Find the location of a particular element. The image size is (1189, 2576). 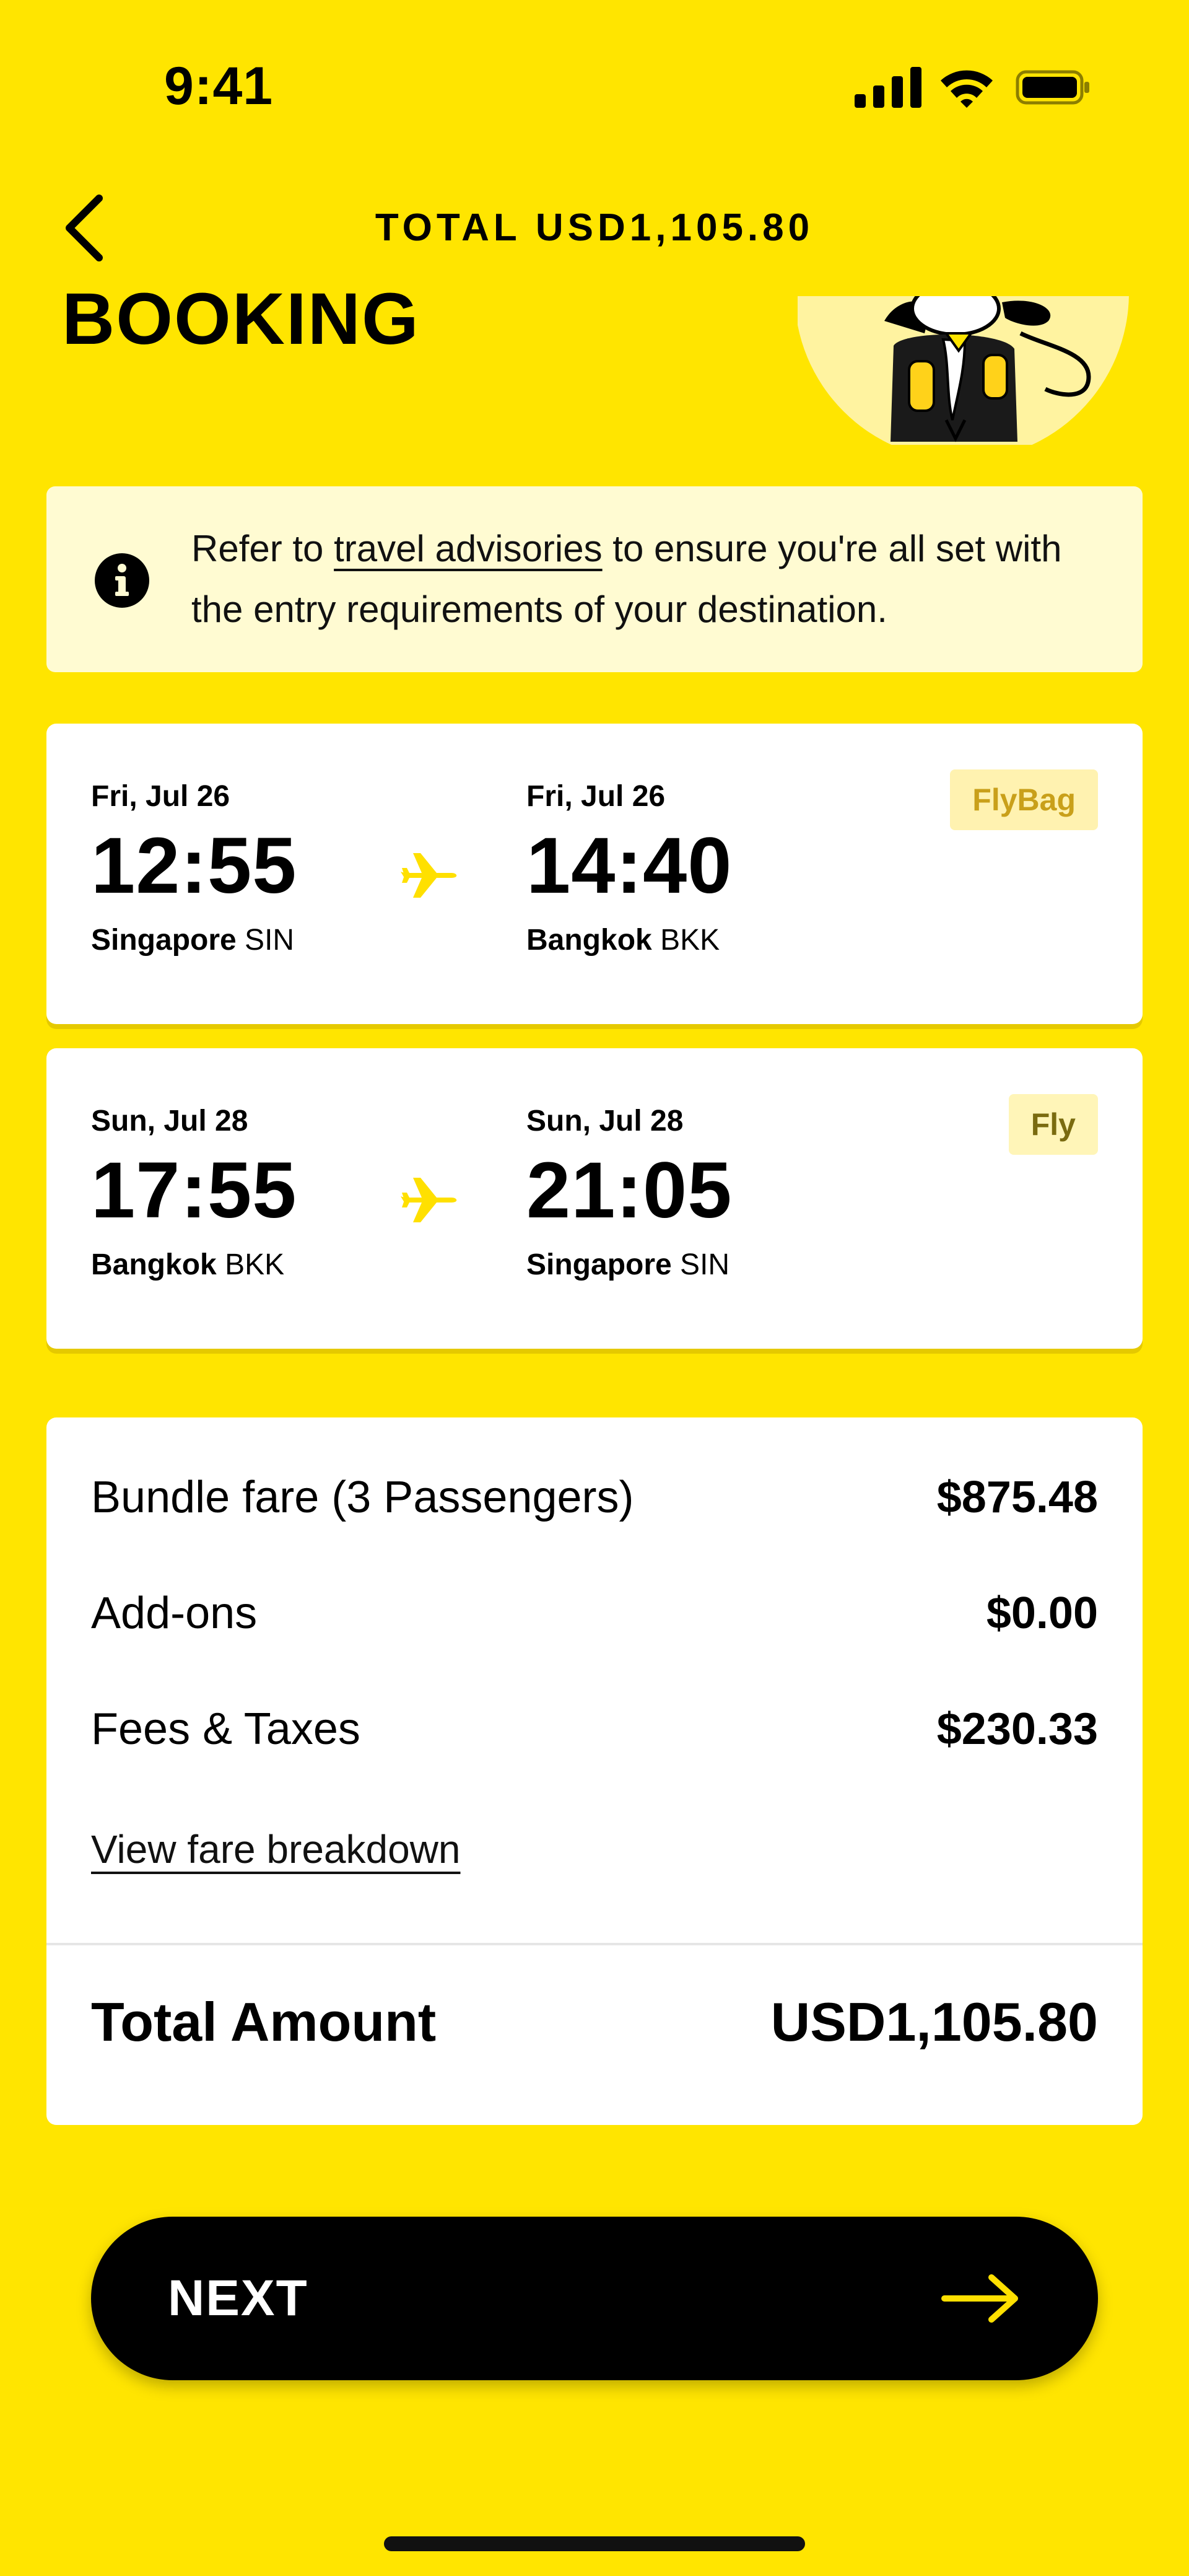

travel-advisories-link: travel advisories is located at coordinates (468, 548).